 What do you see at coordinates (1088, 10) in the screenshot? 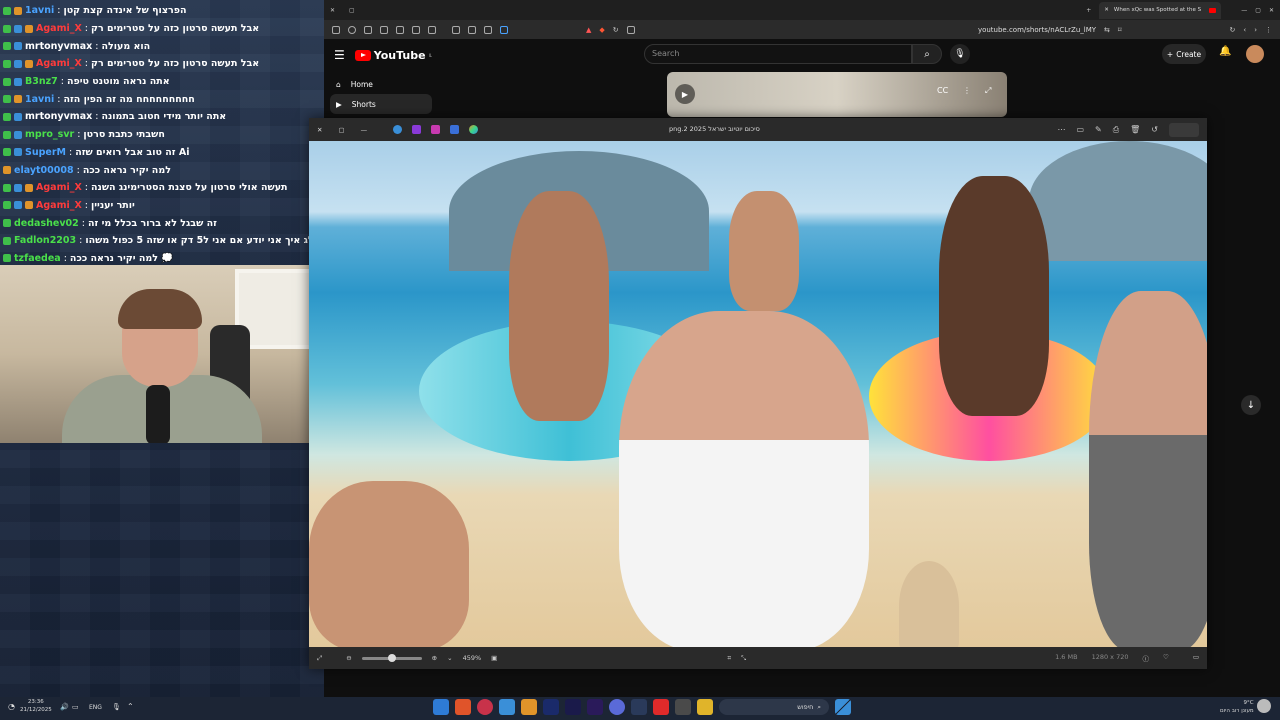
I see `new-tab-icon: +` at bounding box center [1088, 10].